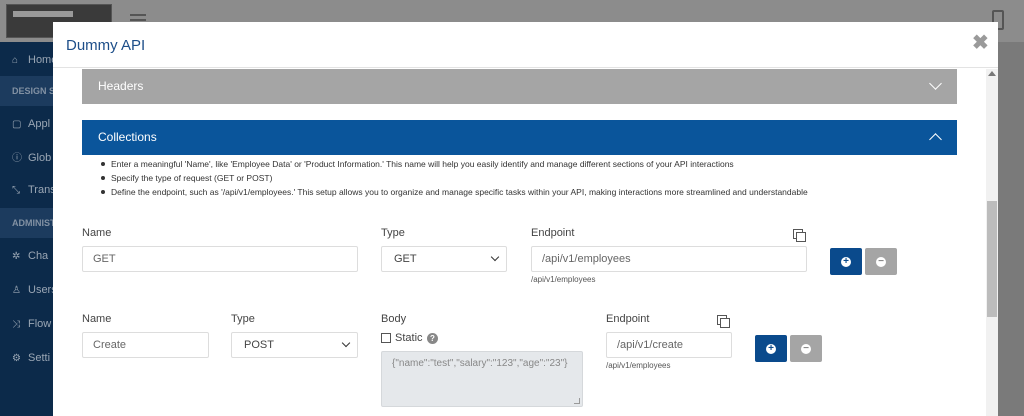 The height and width of the screenshot is (416, 1024). I want to click on collections-accordion: Collections, so click(519, 137).